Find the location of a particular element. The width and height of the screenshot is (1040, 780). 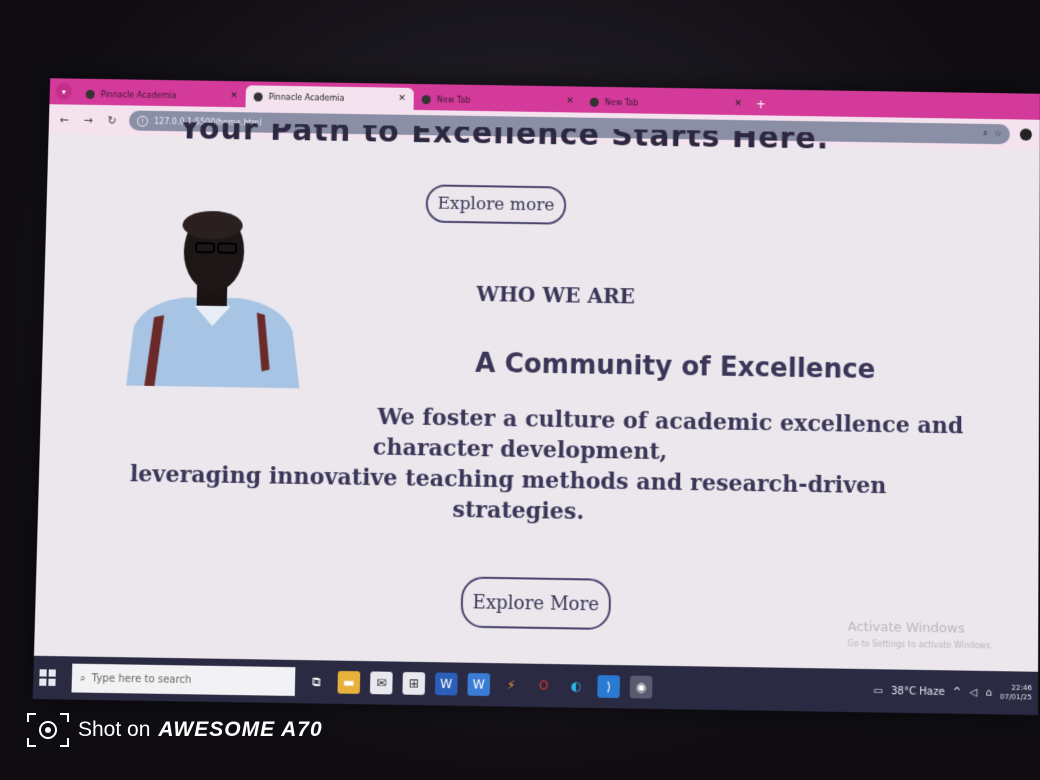

bolt-app-icon: ⚡ is located at coordinates (511, 685).